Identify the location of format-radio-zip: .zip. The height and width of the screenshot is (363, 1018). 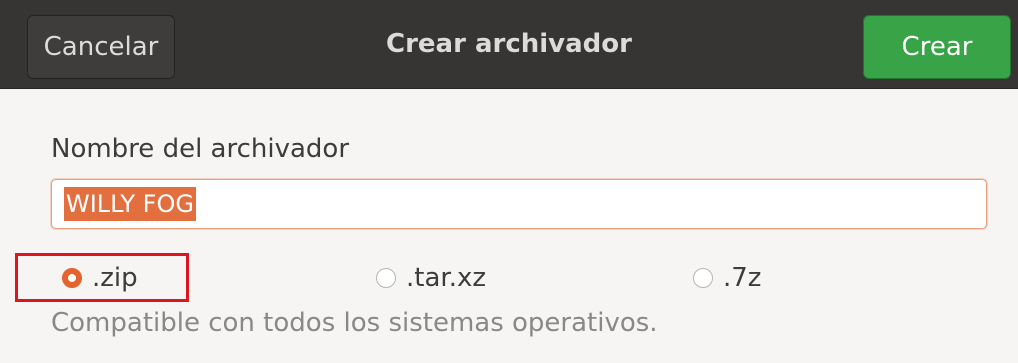
(100, 278).